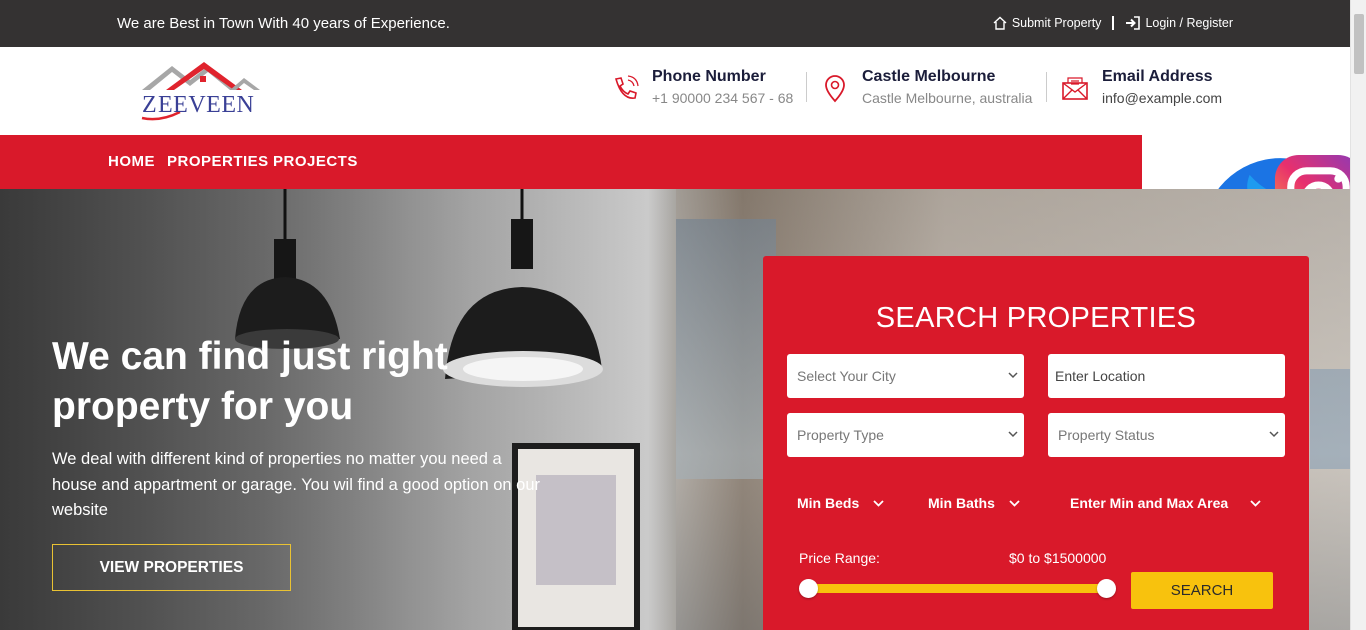 This screenshot has width=1366, height=630. Describe the element at coordinates (1133, 23) in the screenshot. I see `login-icon` at that location.